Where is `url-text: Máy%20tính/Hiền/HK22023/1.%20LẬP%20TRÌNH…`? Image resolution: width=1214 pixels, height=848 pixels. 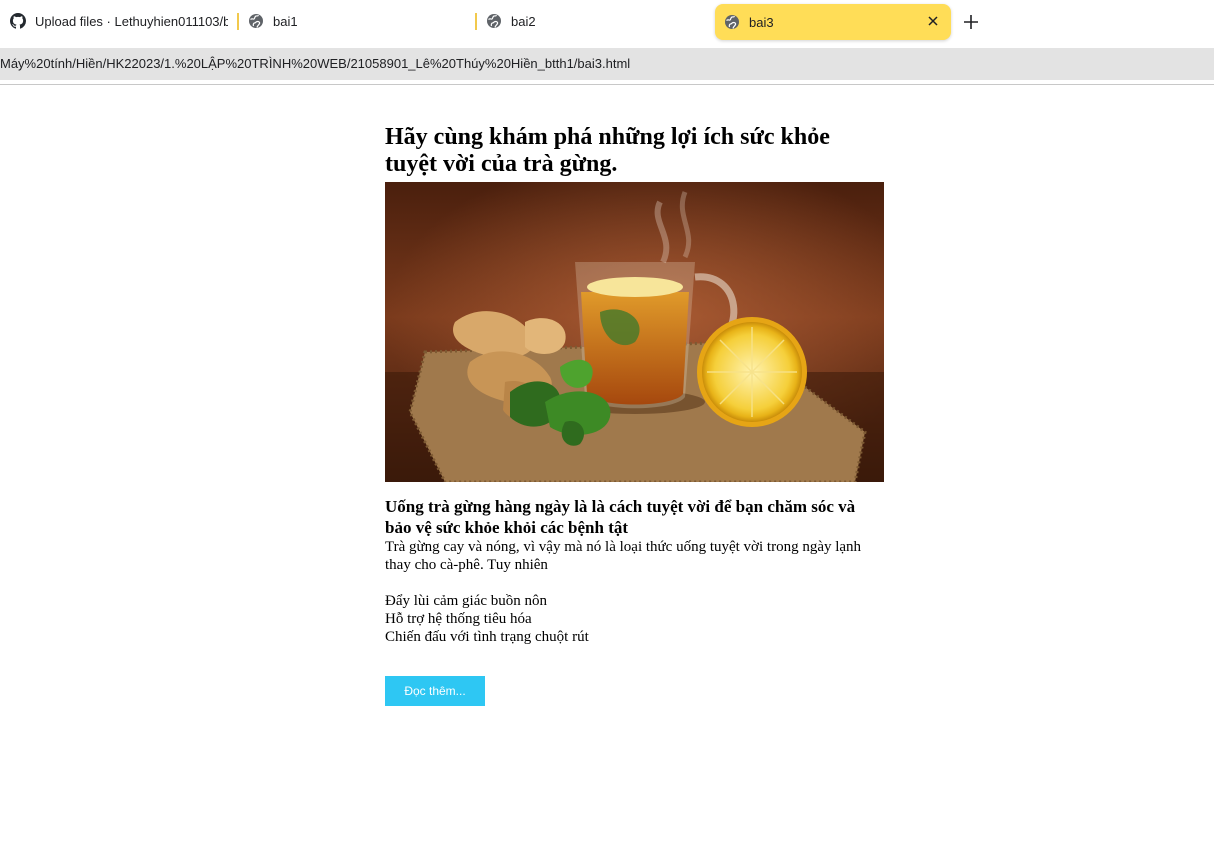 url-text: Máy%20tính/Hiền/HK22023/1.%20LẬP%20TRÌNH… is located at coordinates (315, 63).